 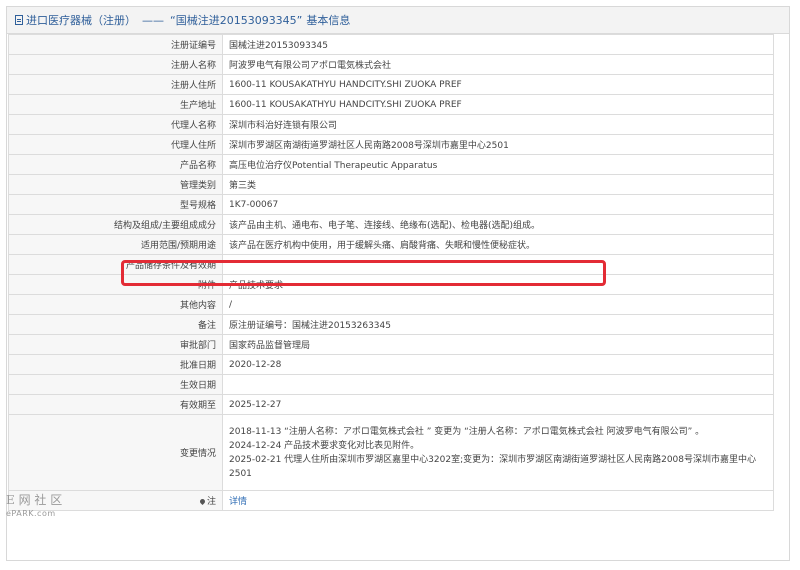 I want to click on field-value: 原注册证编号：国械注进20153263345, so click(x=498, y=324).